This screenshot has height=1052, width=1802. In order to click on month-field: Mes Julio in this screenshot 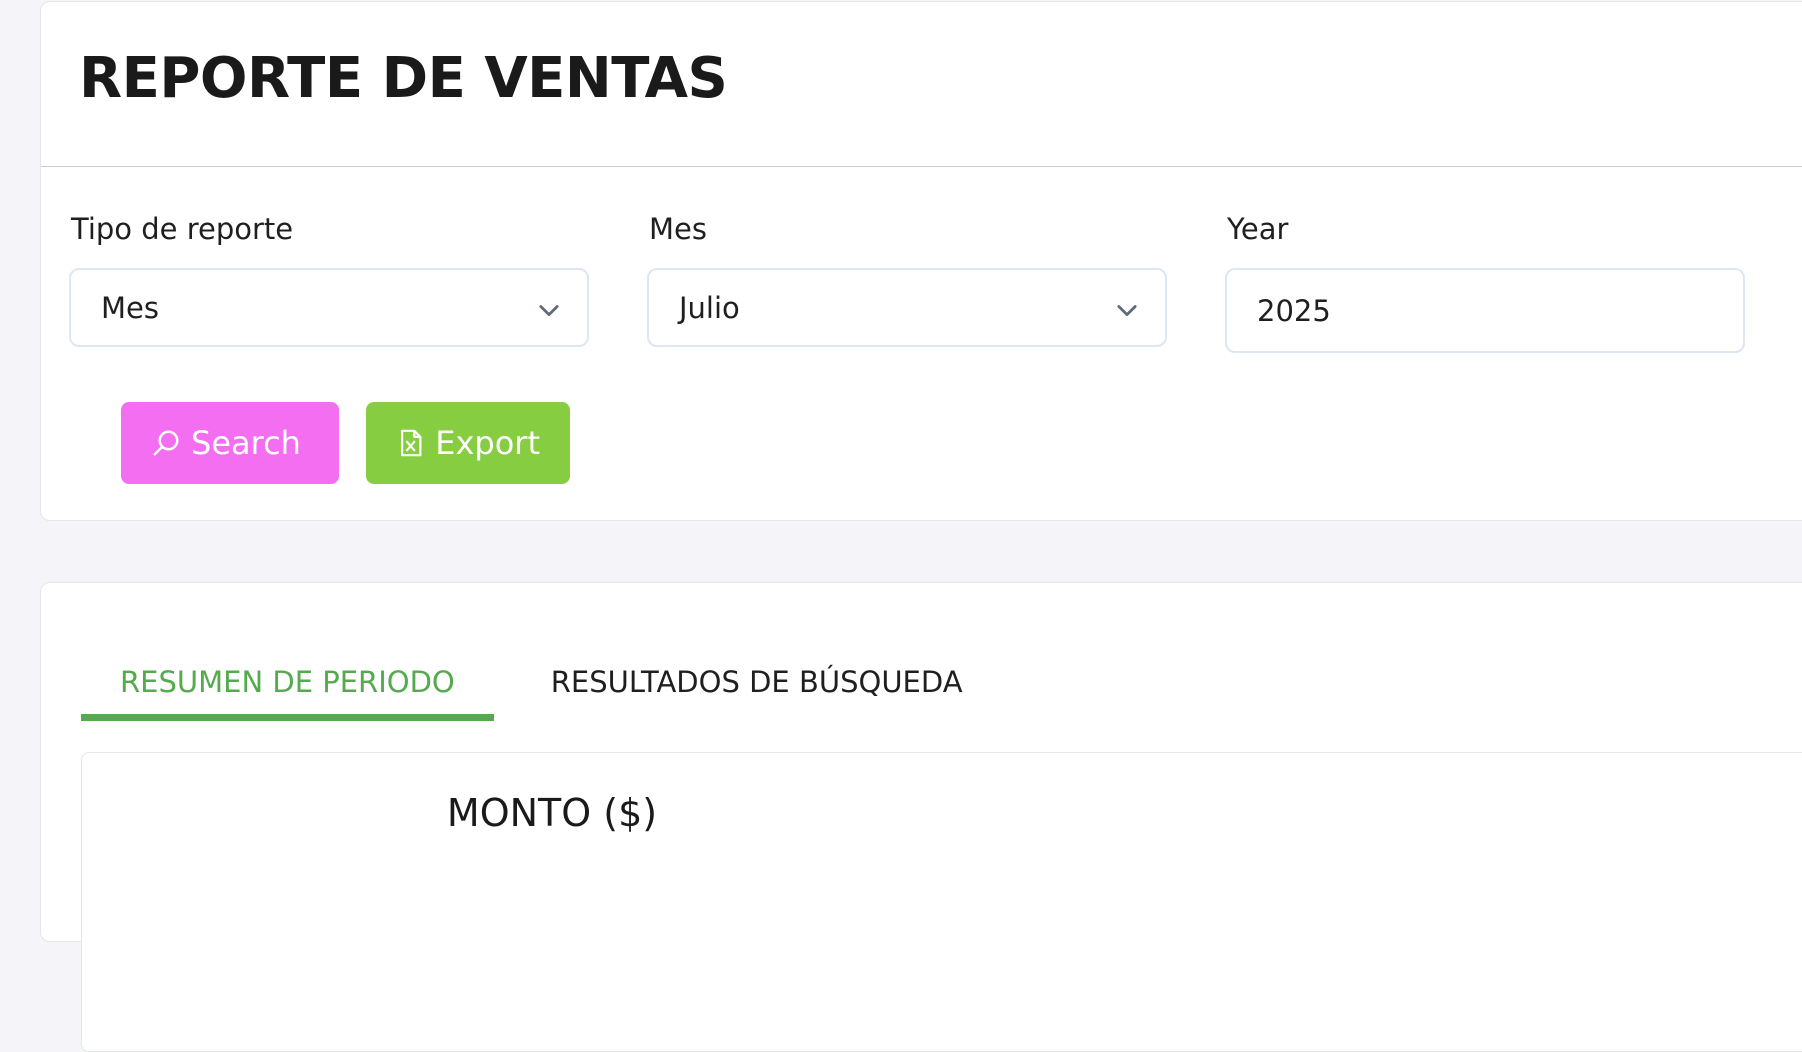, I will do `click(907, 279)`.